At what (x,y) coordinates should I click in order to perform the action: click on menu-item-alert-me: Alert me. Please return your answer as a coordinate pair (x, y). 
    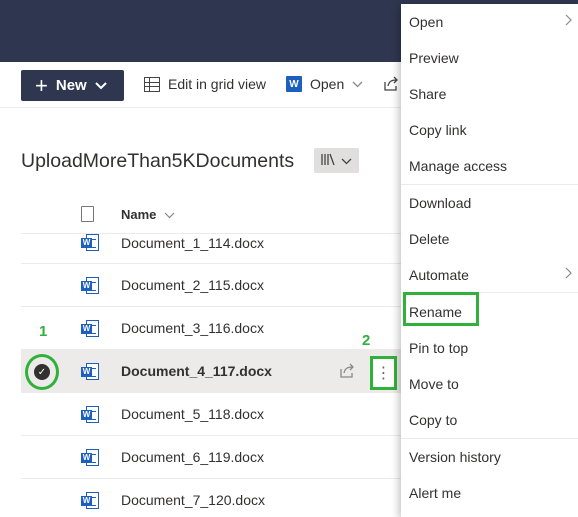
    Looking at the image, I should click on (489, 493).